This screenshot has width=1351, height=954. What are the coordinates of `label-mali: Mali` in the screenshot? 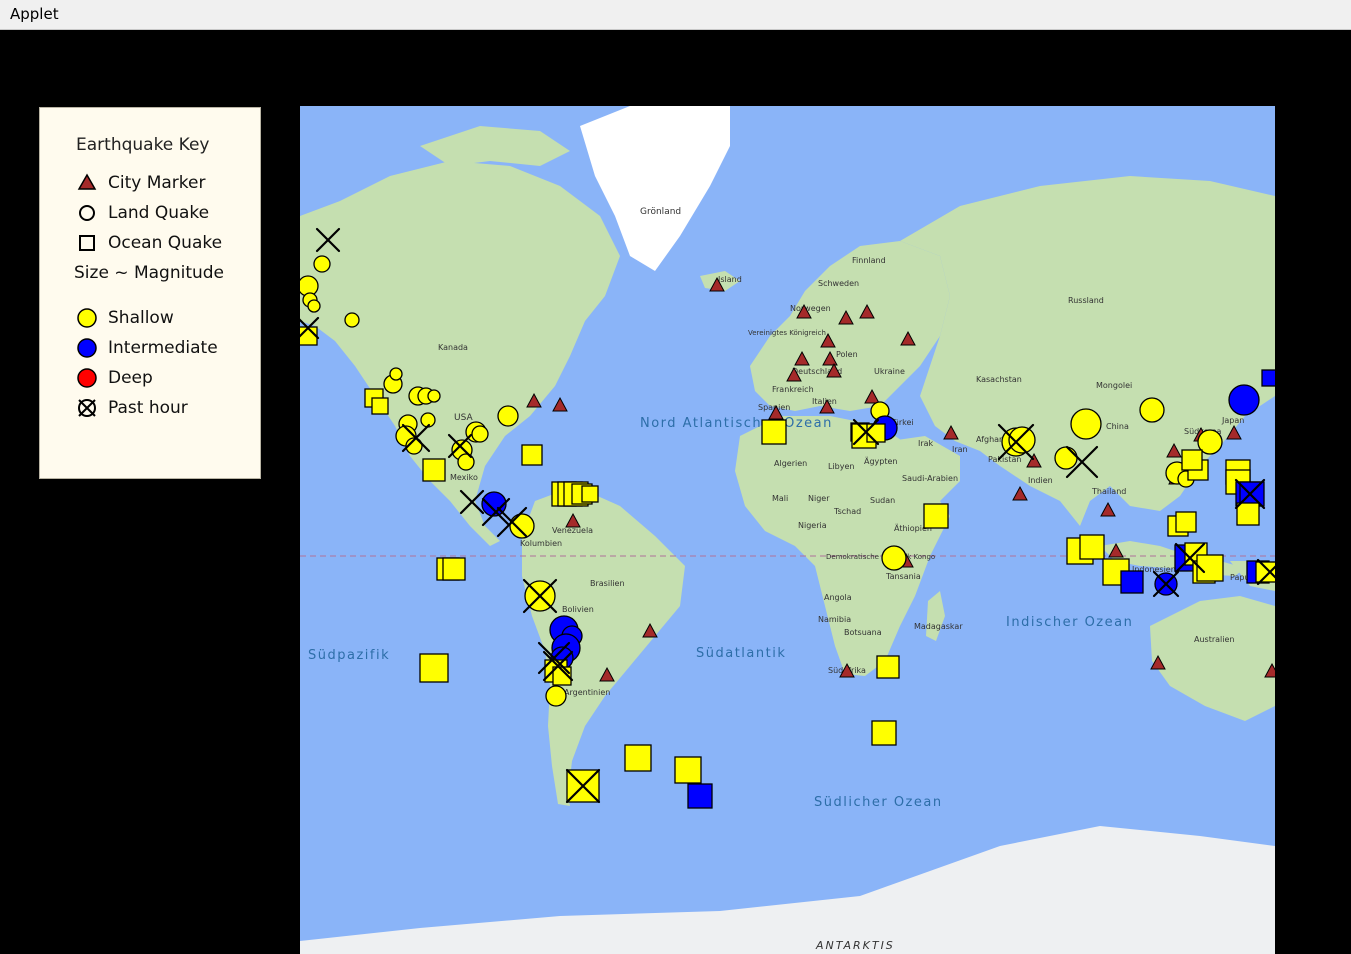 It's located at (780, 498).